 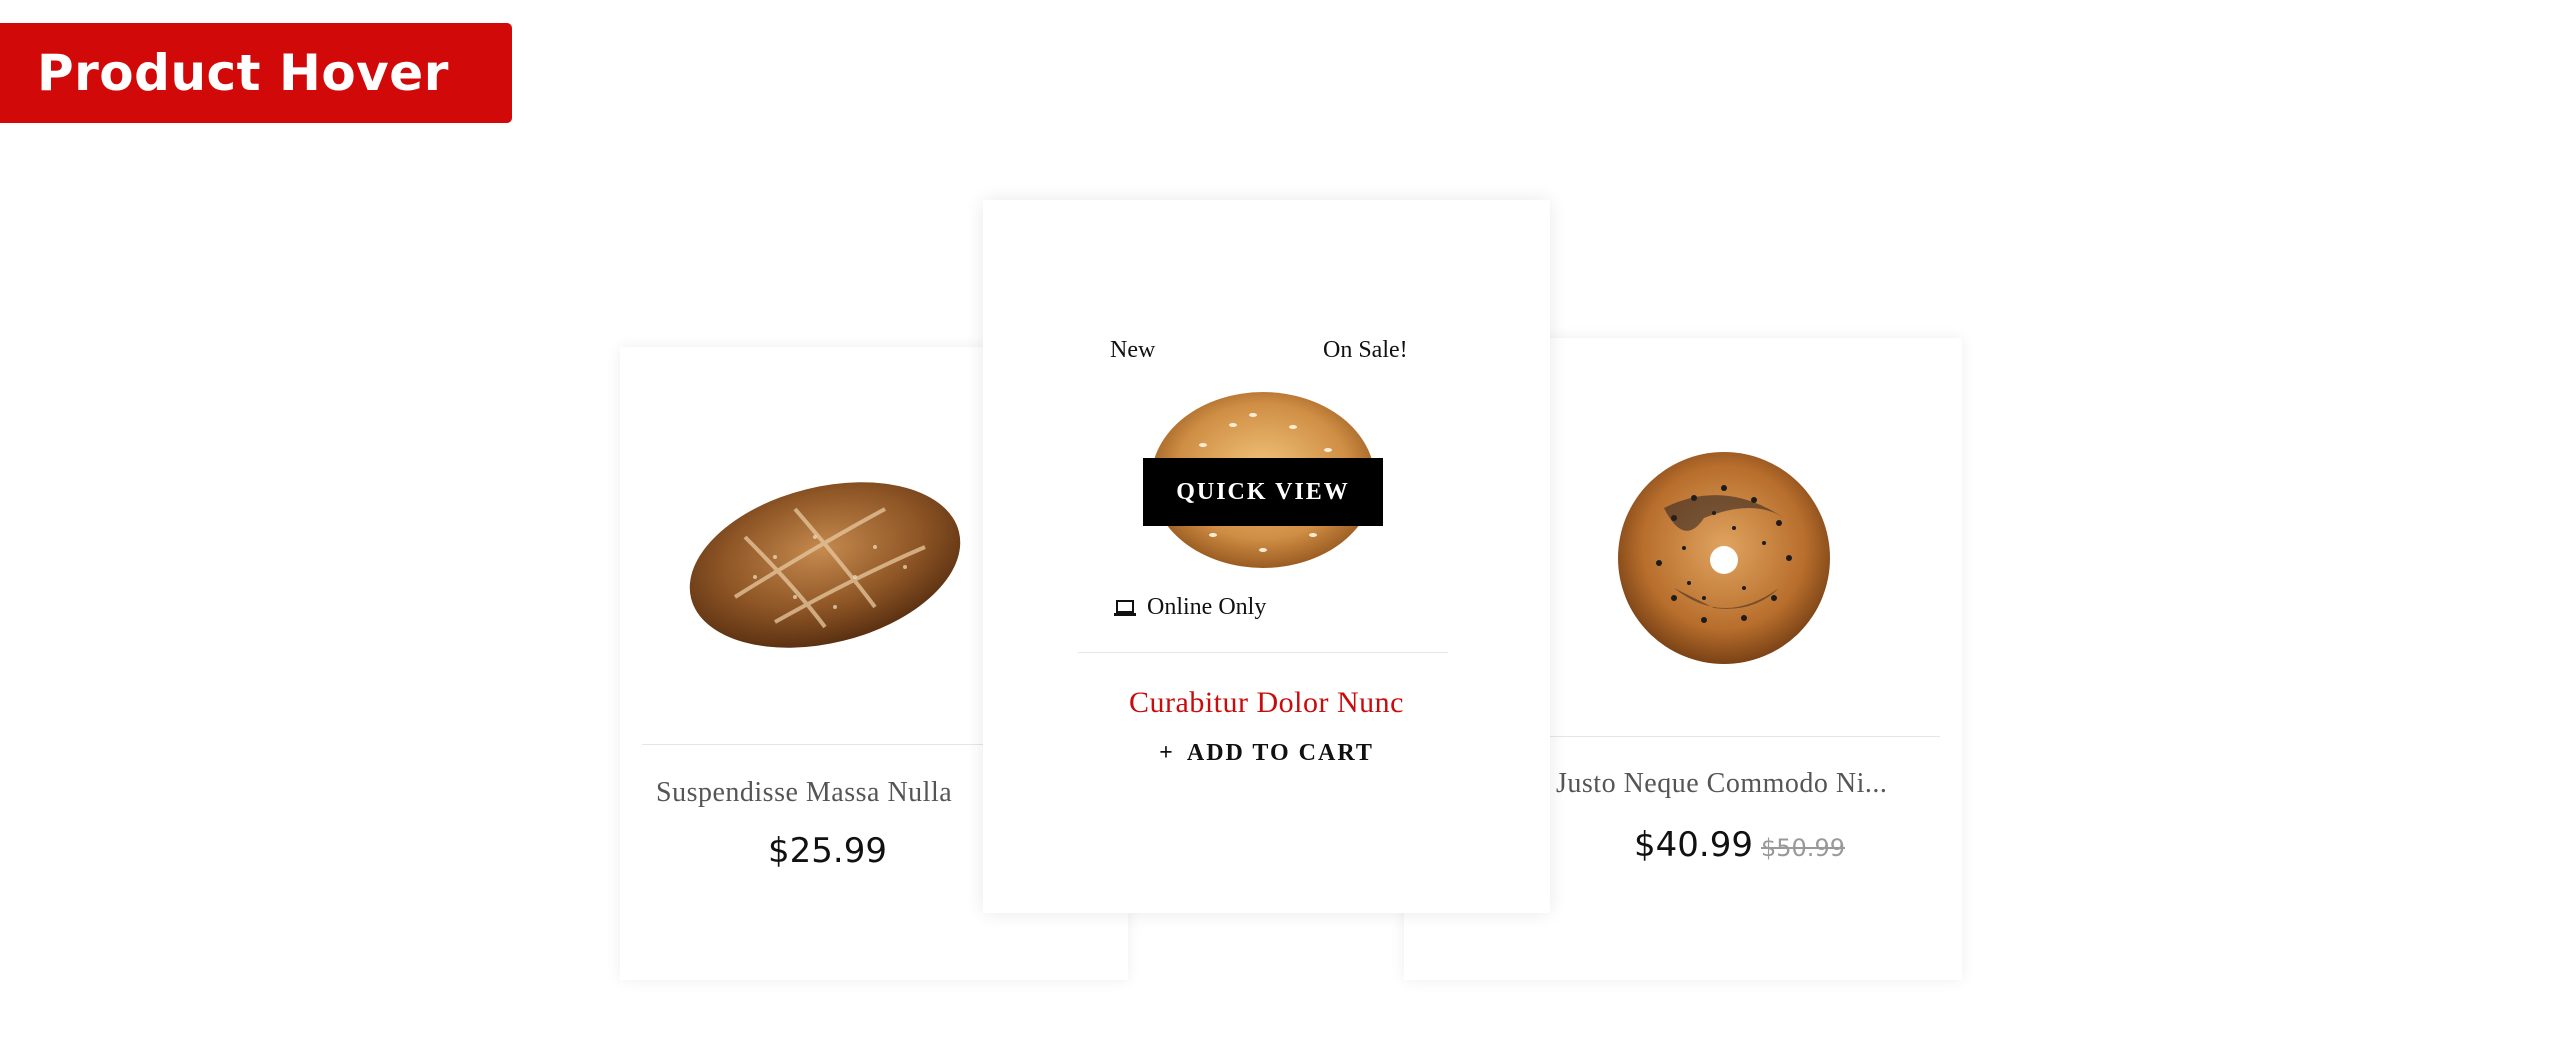 I want to click on plus-icon: +, so click(x=1167, y=753).